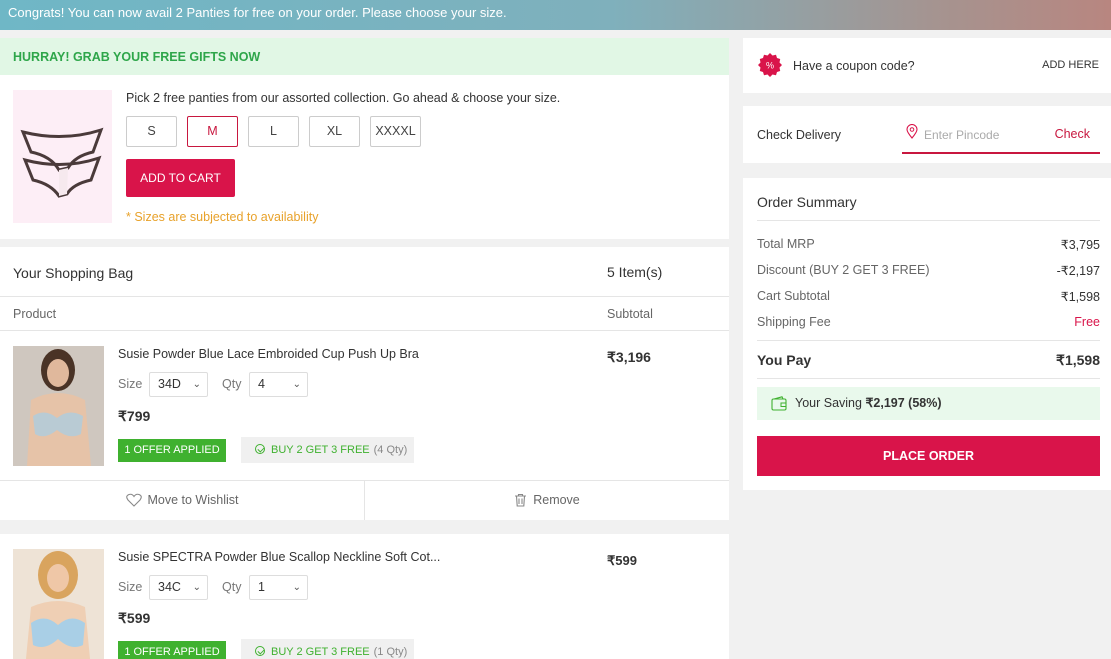 The width and height of the screenshot is (1111, 659). What do you see at coordinates (1080, 297) in the screenshot?
I see `summary-row-value: ₹1,598` at bounding box center [1080, 297].